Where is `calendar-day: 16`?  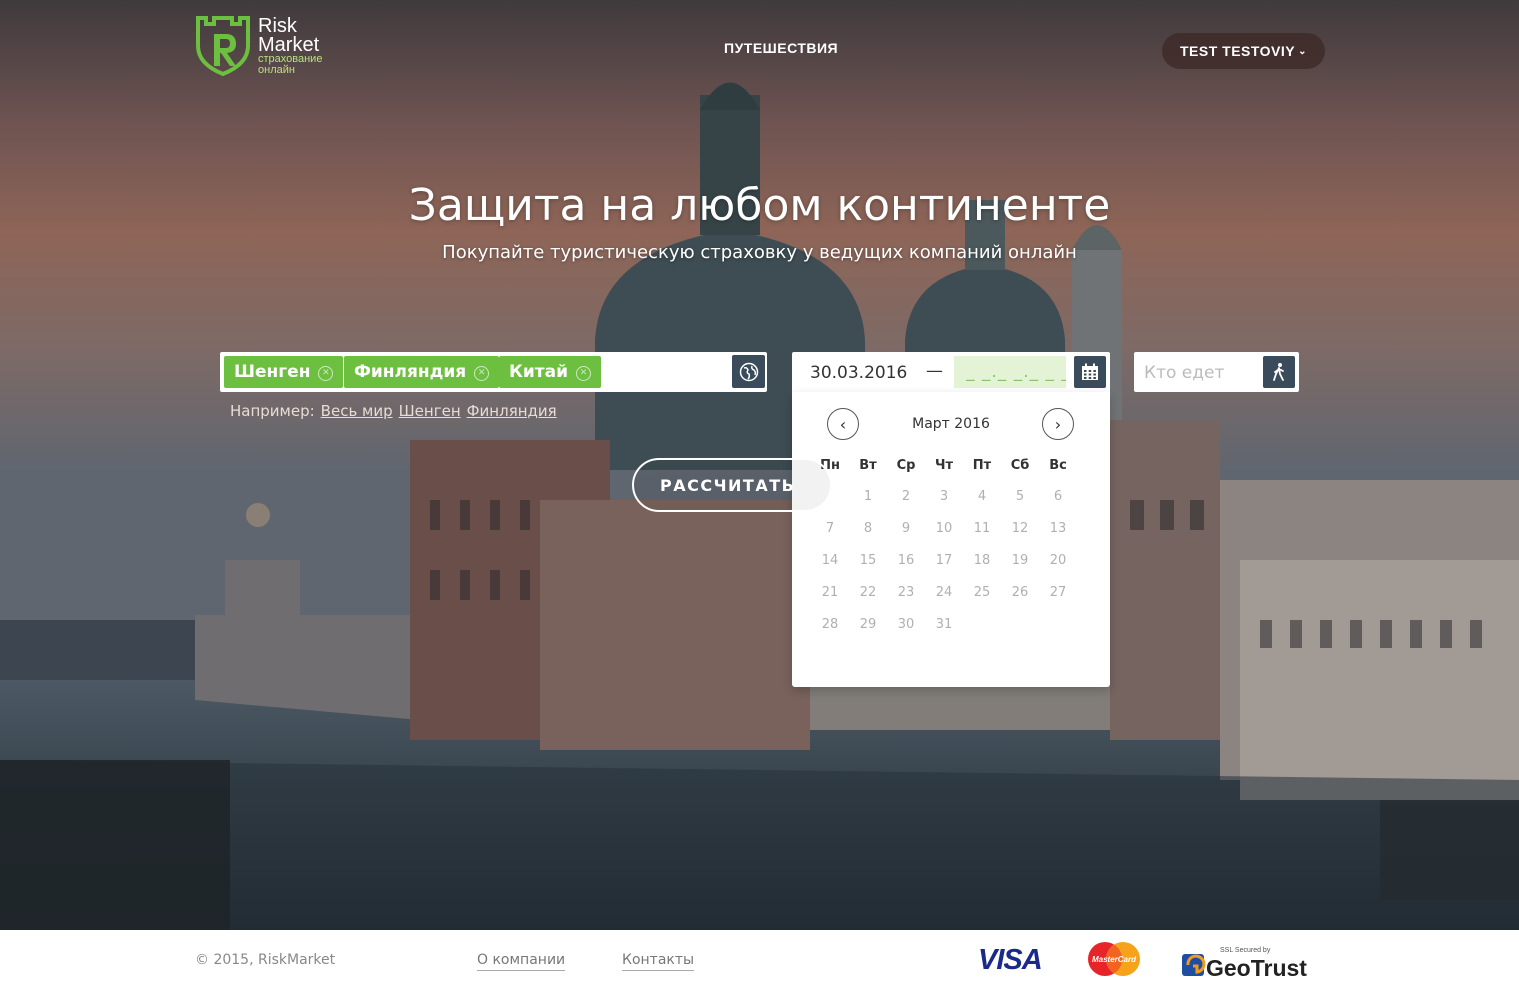
calendar-day: 16 is located at coordinates (906, 560).